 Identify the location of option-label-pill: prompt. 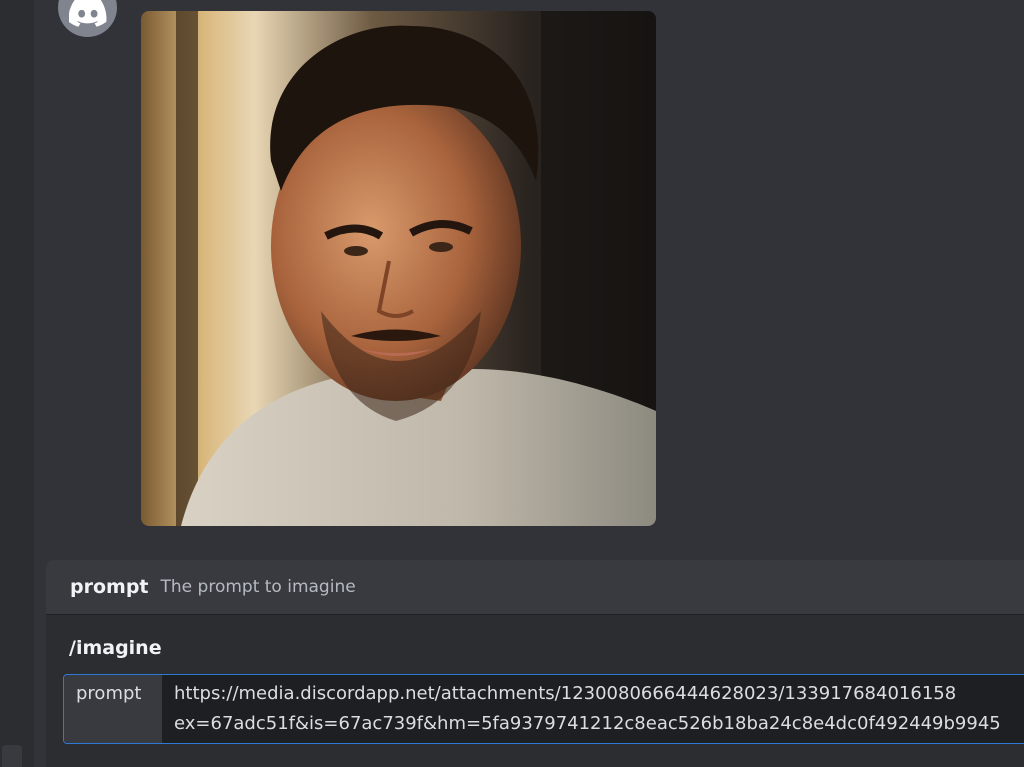
(113, 709).